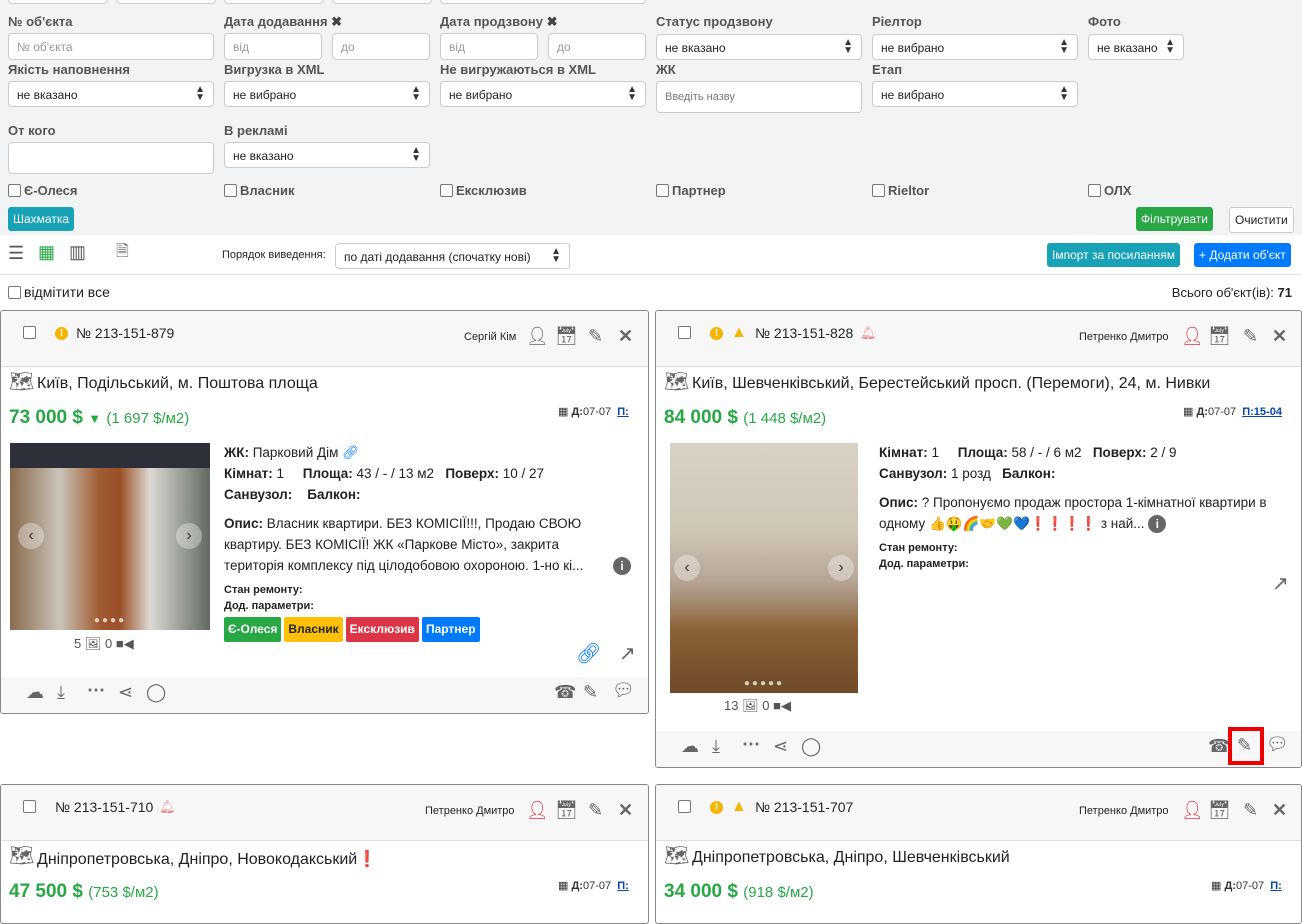 The width and height of the screenshot is (1302, 924). Describe the element at coordinates (1262, 412) in the screenshot. I see `date-call-link: П:15-04` at that location.